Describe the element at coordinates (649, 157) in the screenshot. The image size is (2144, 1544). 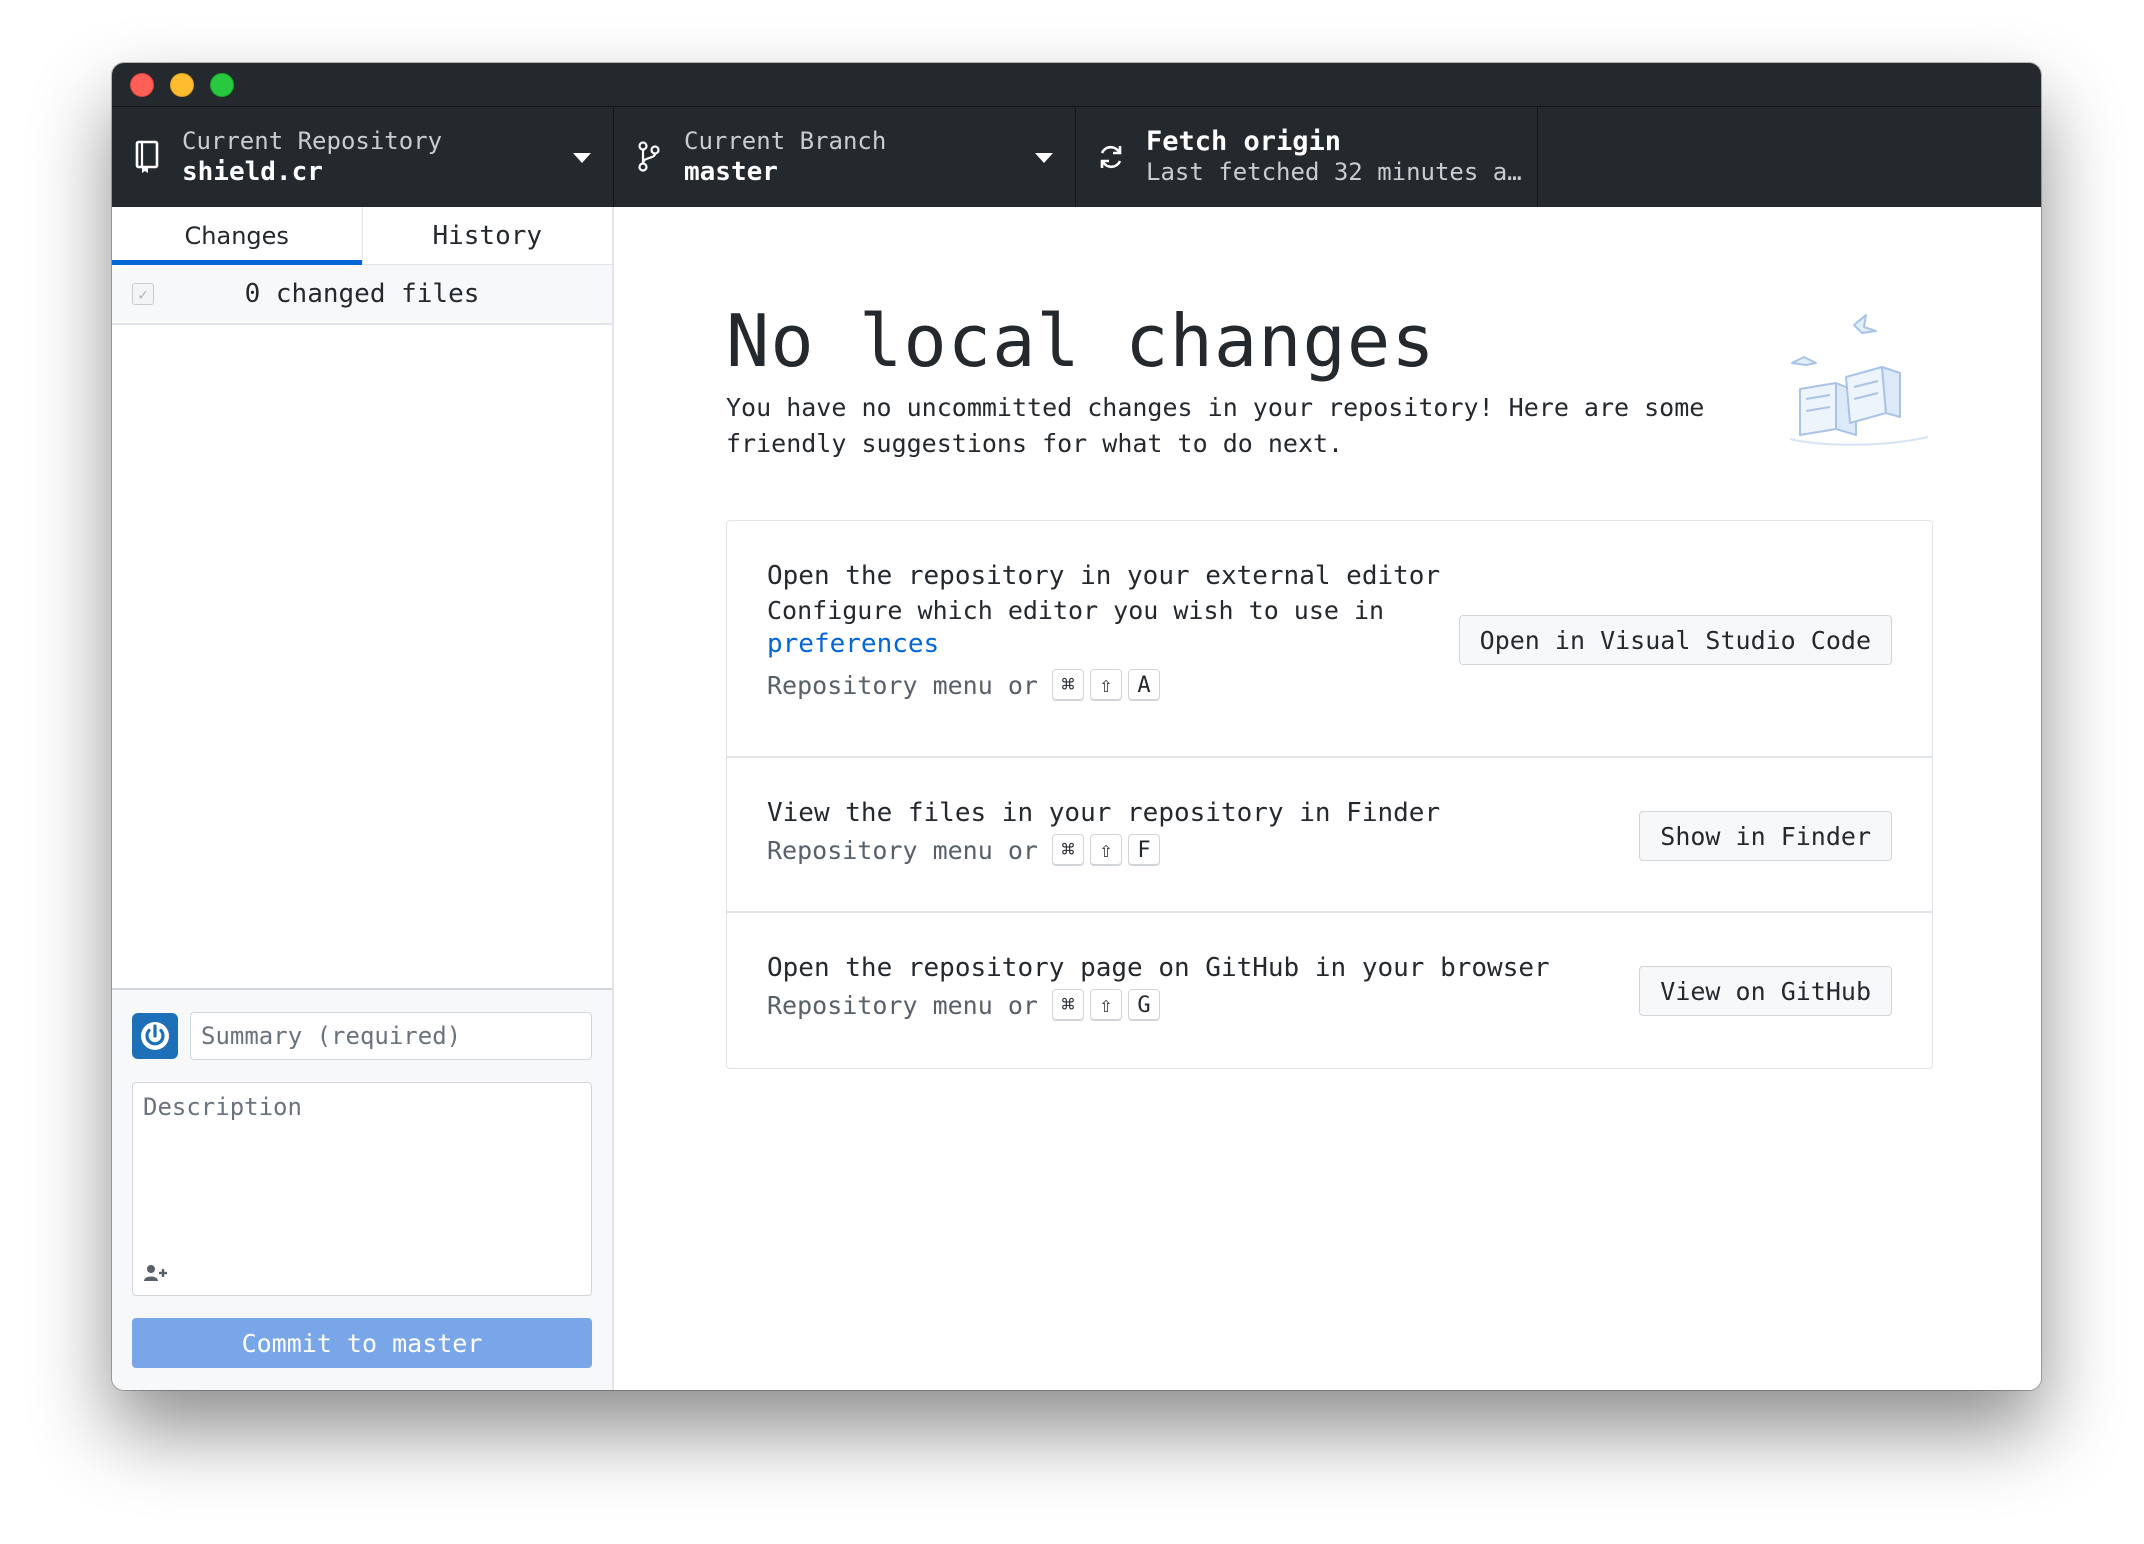
I see `git-branch-icon` at that location.